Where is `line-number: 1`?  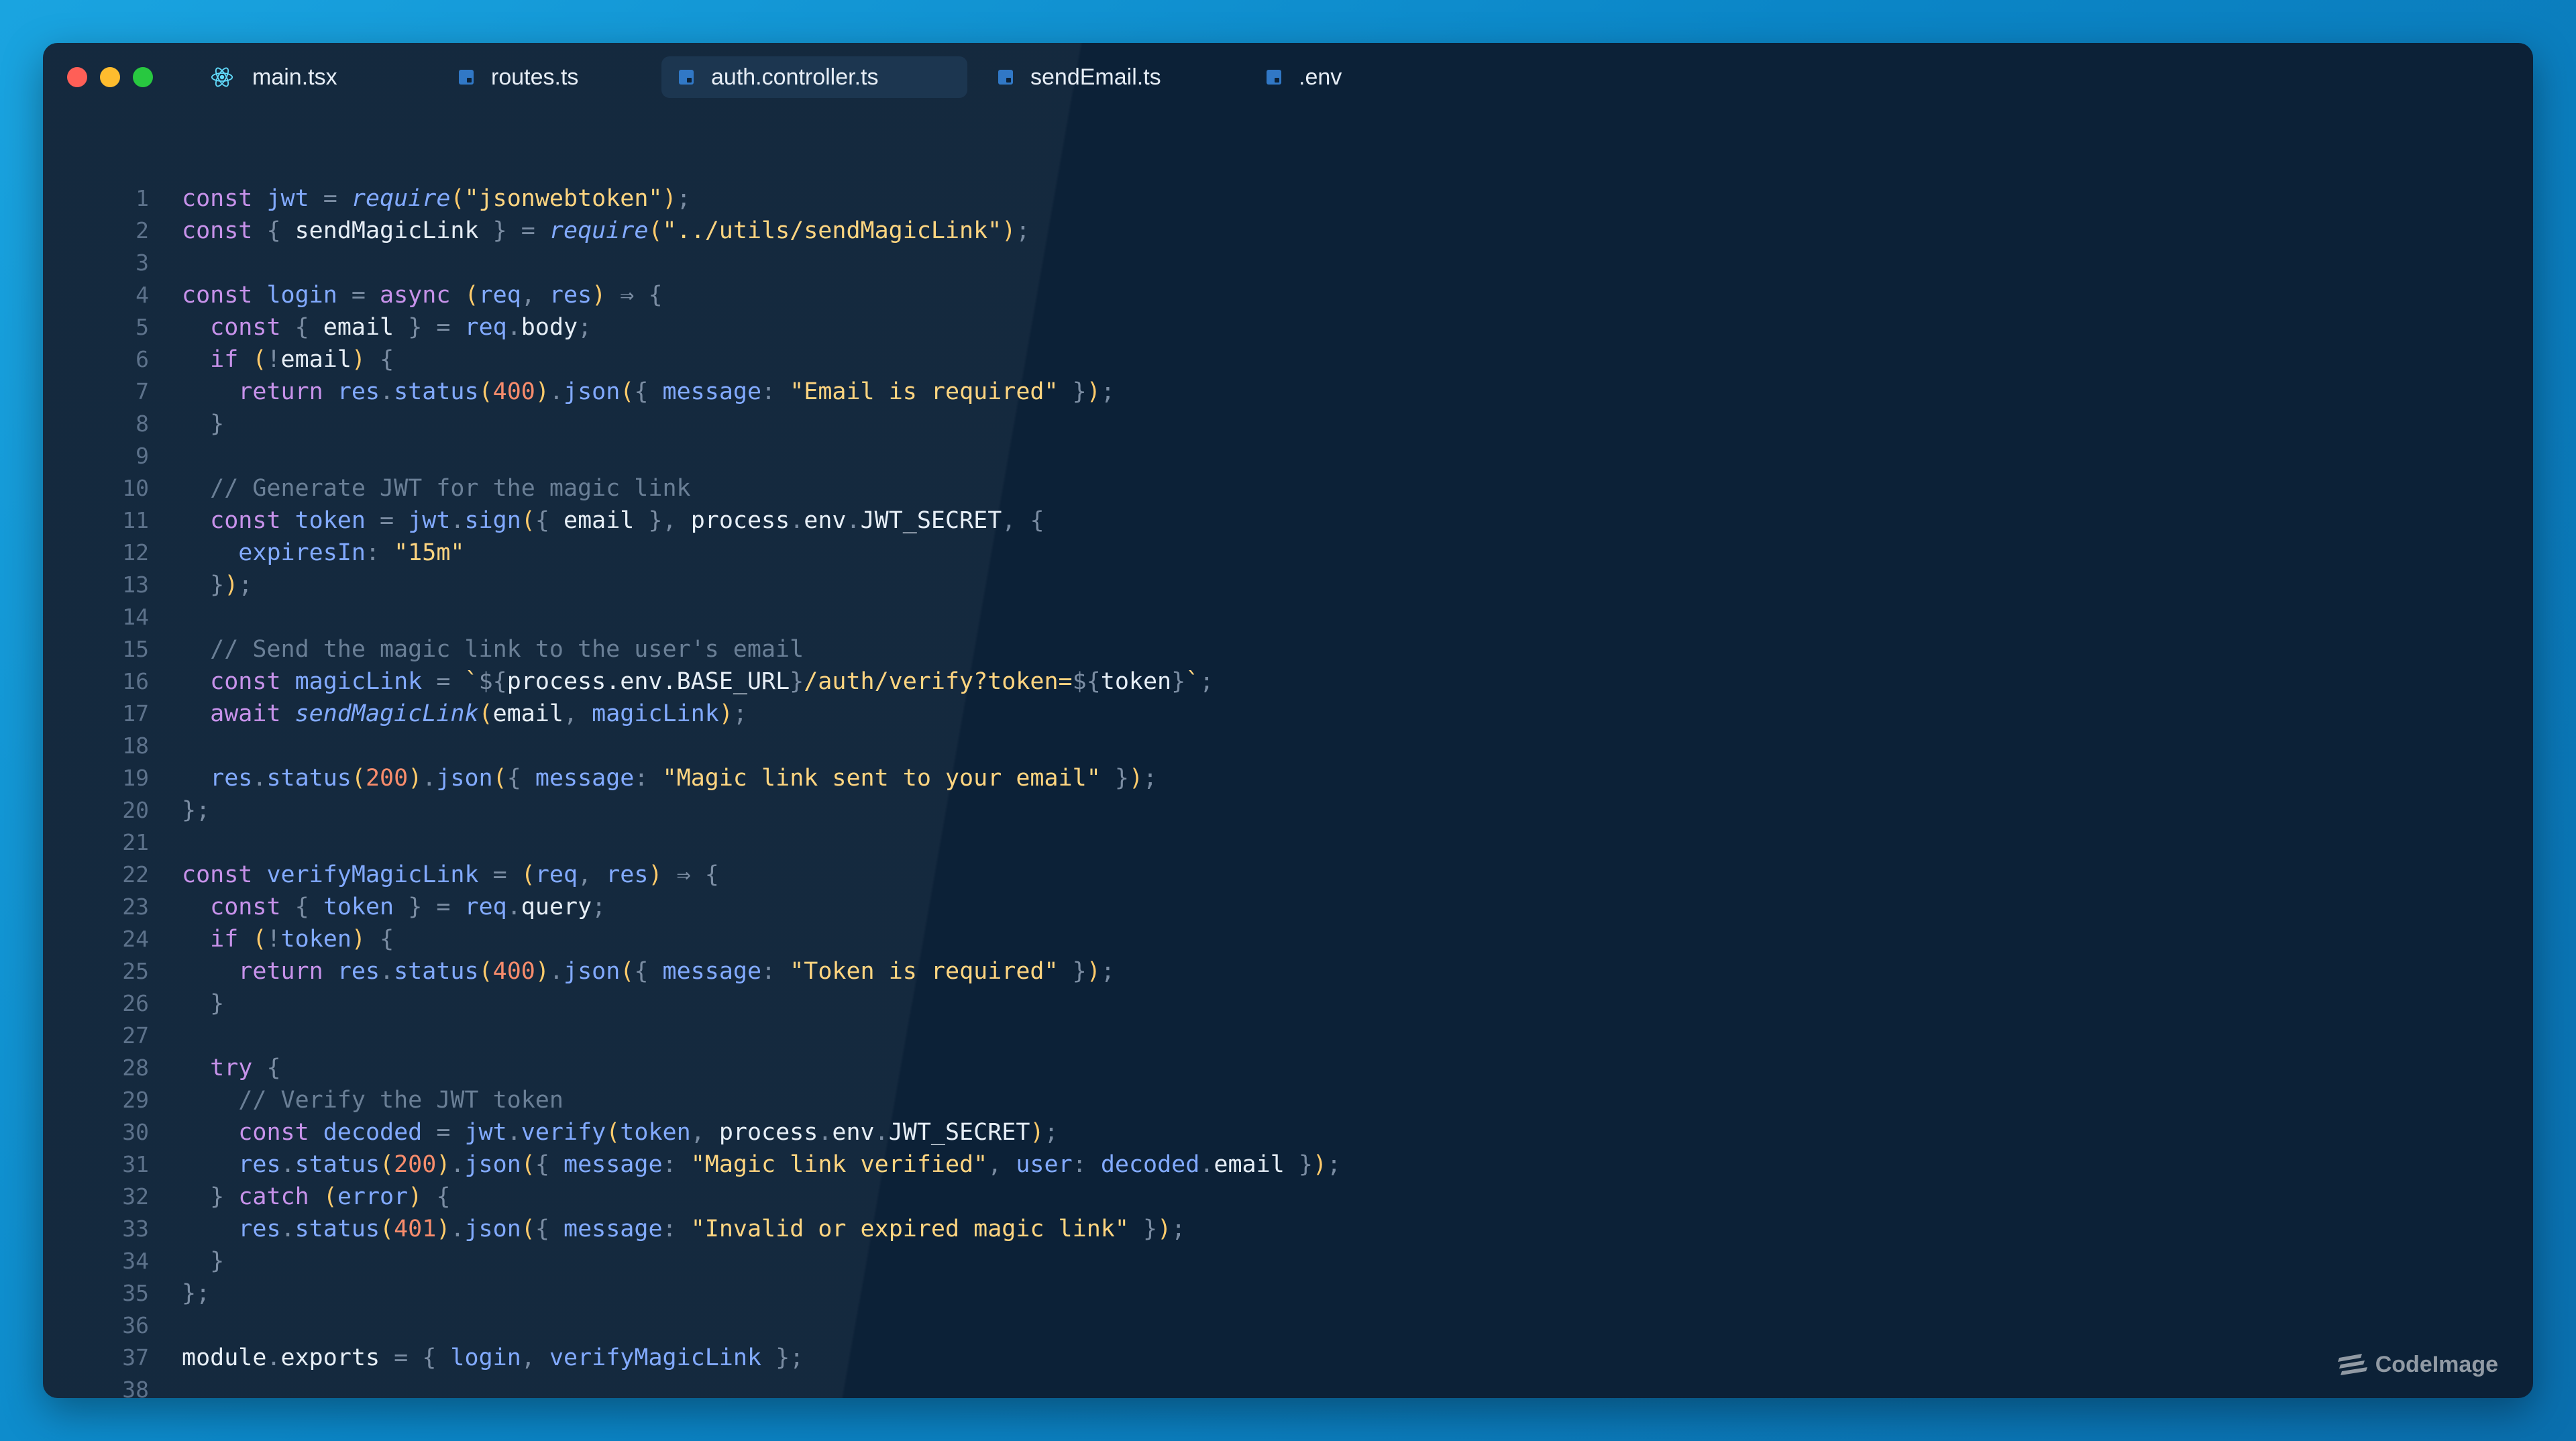 line-number: 1 is located at coordinates (142, 198).